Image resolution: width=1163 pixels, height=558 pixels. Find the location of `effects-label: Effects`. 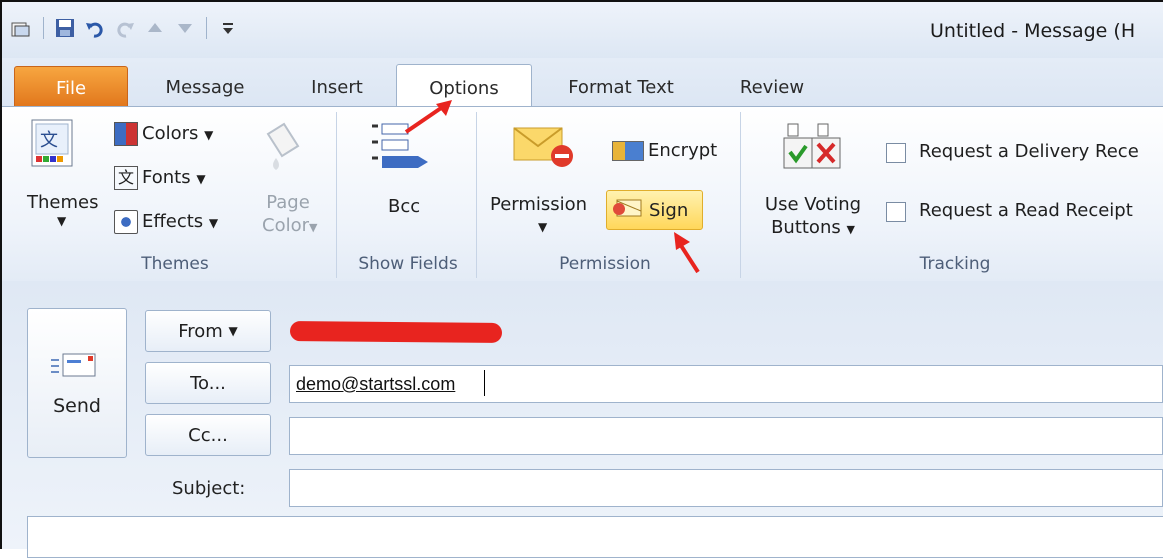

effects-label: Effects is located at coordinates (173, 221).